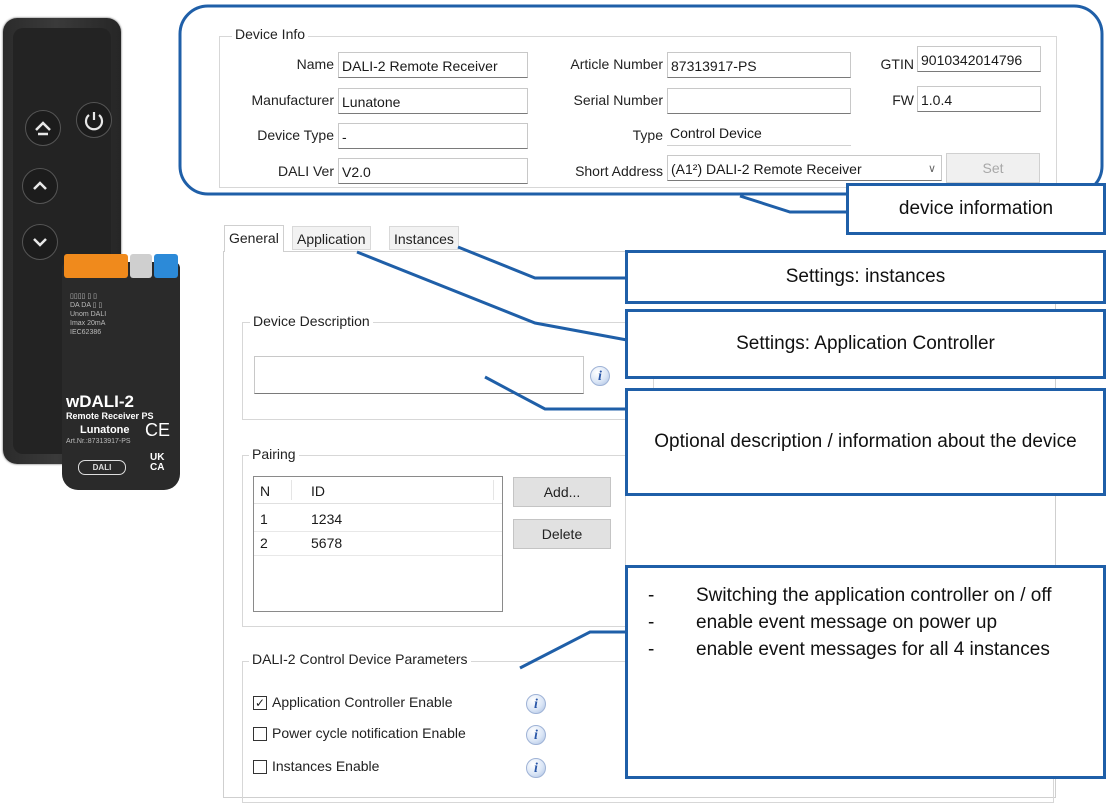 This screenshot has height=803, width=1109. I want to click on leader-instances, so click(542, 262).